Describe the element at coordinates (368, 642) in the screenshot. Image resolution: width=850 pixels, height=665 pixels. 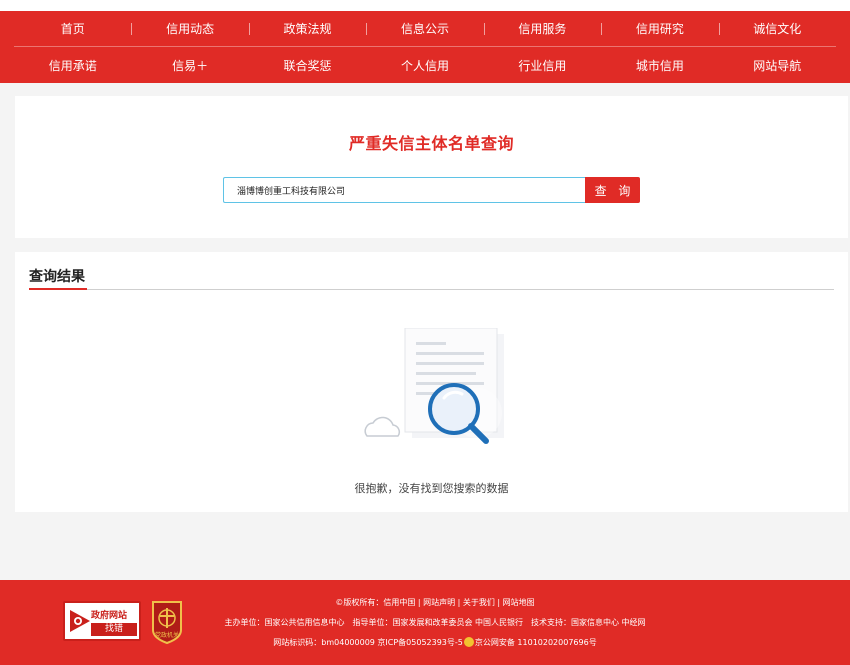
I see `footer-icp: 网站标识码：bm04000009 京ICP备05052393号-5` at that location.